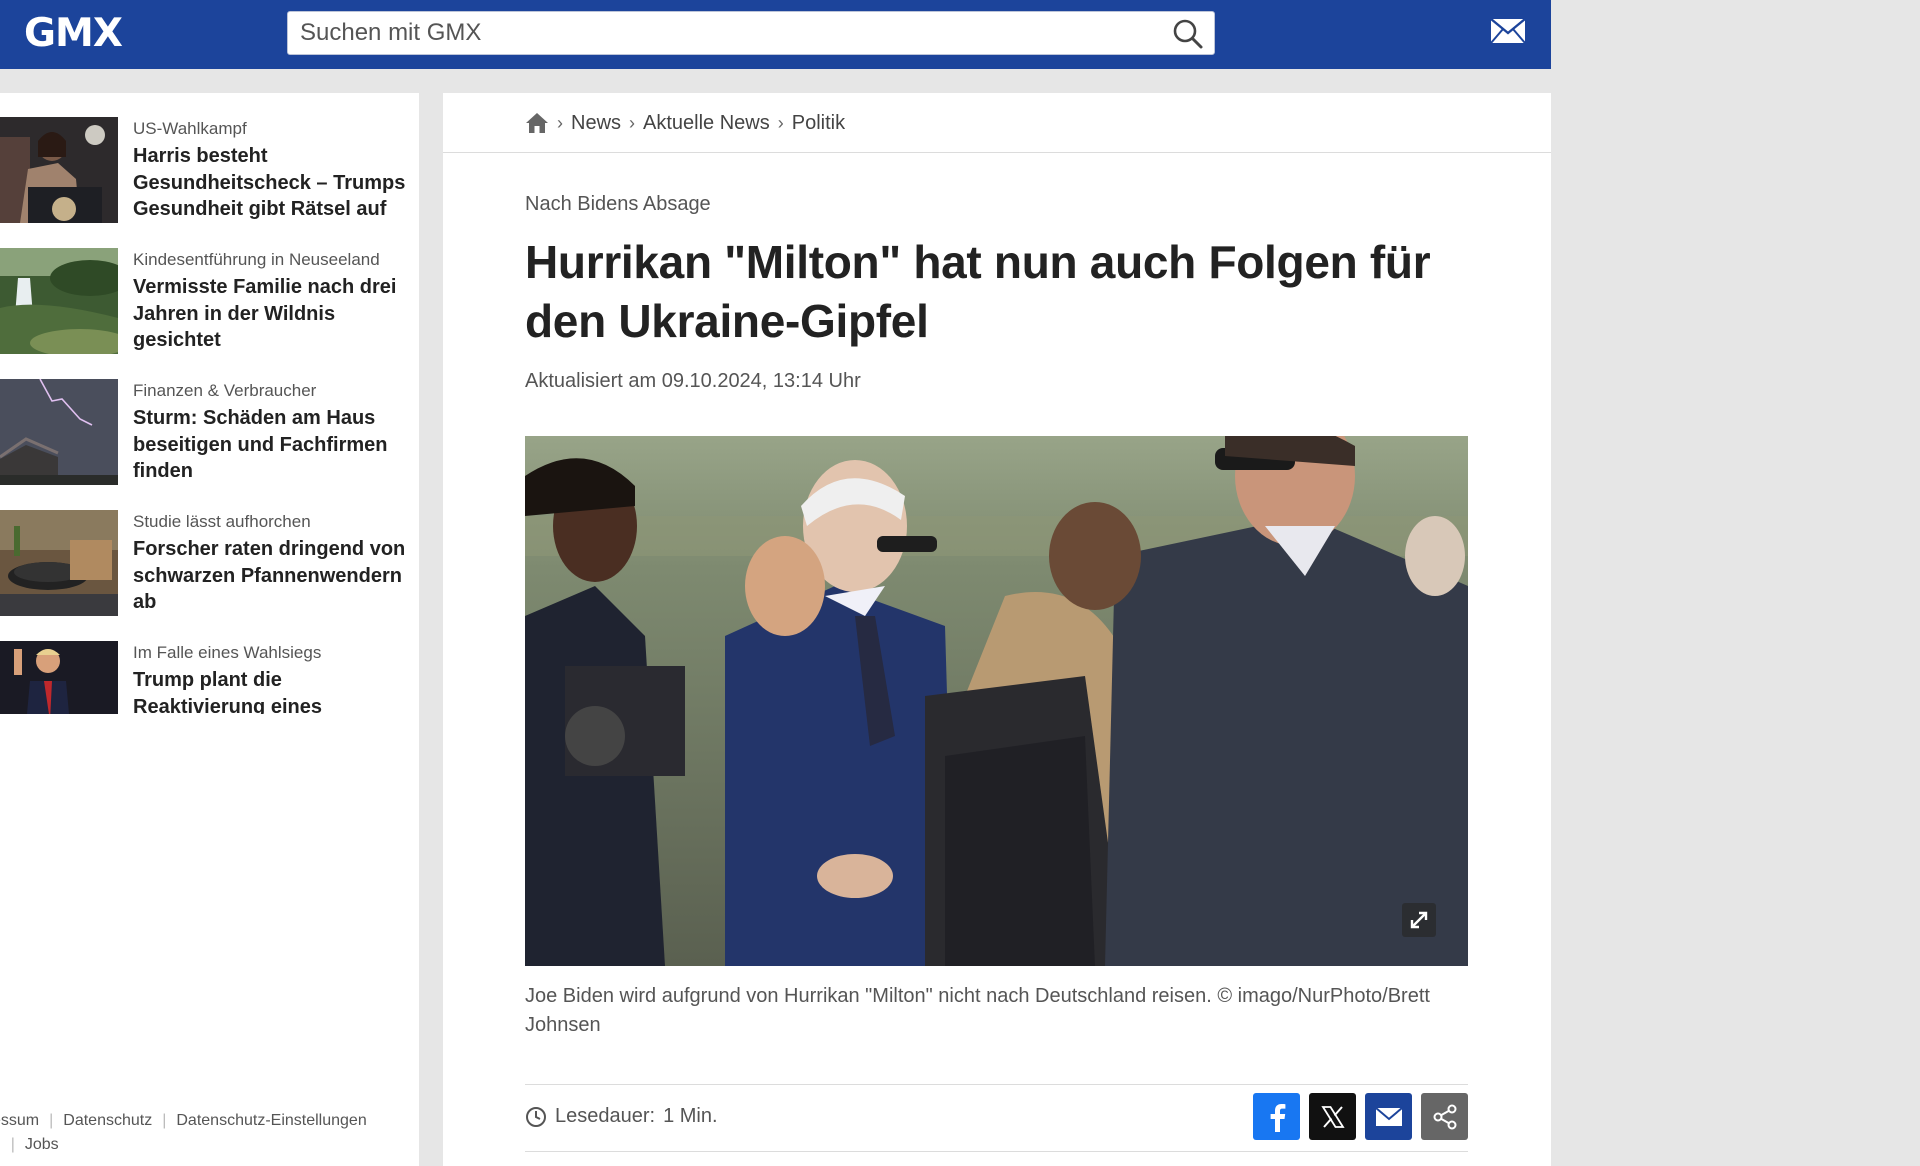 This screenshot has width=1920, height=1166. I want to click on home-icon, so click(537, 123).